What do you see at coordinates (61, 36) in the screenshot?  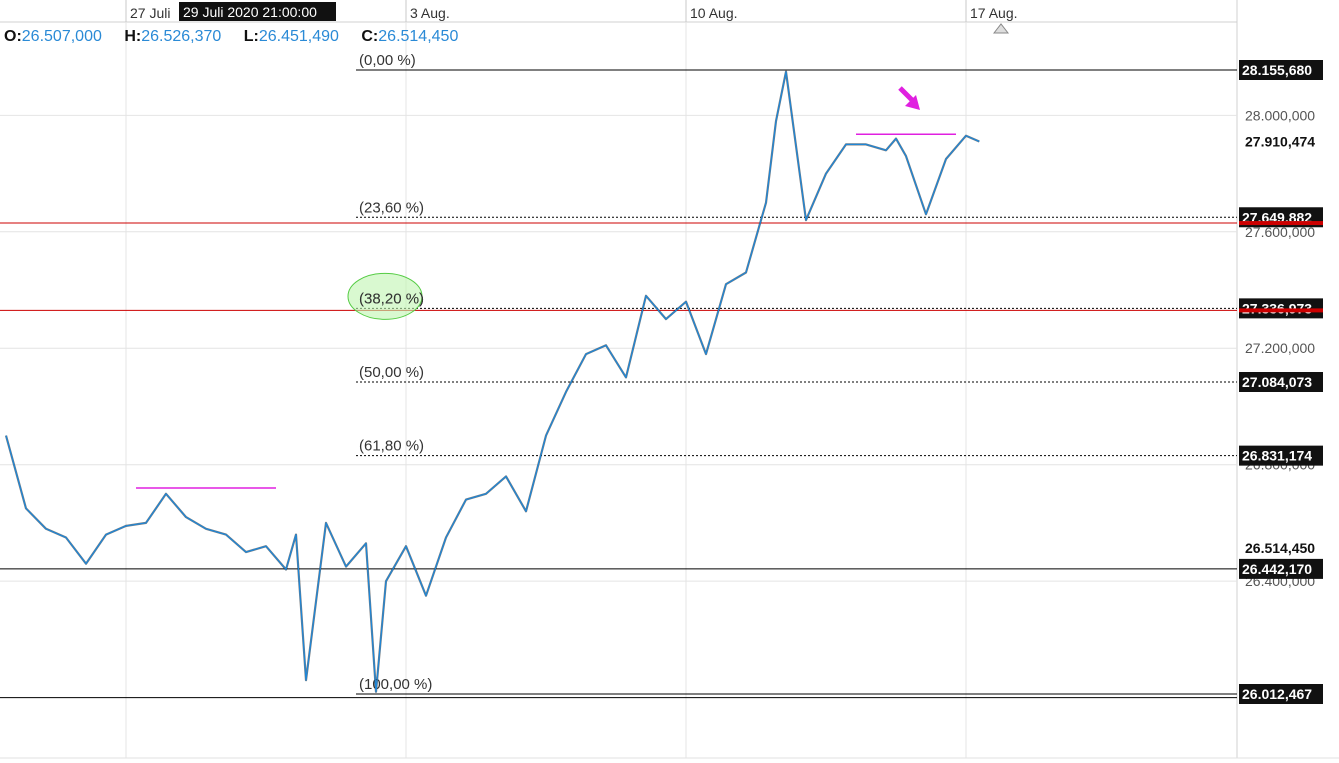 I see `open-value: 26.507,000` at bounding box center [61, 36].